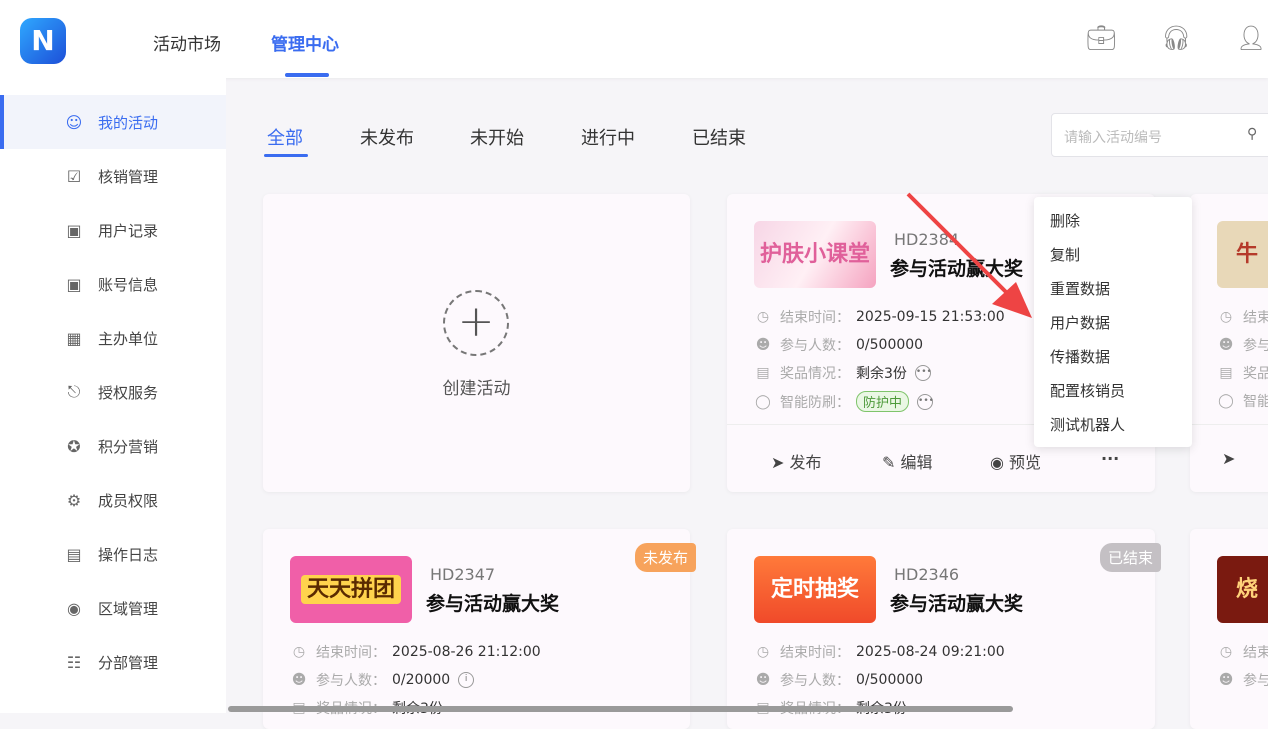 This screenshot has height=729, width=1268. What do you see at coordinates (74, 391) in the screenshot?
I see `stamp-icon: ⎋` at bounding box center [74, 391].